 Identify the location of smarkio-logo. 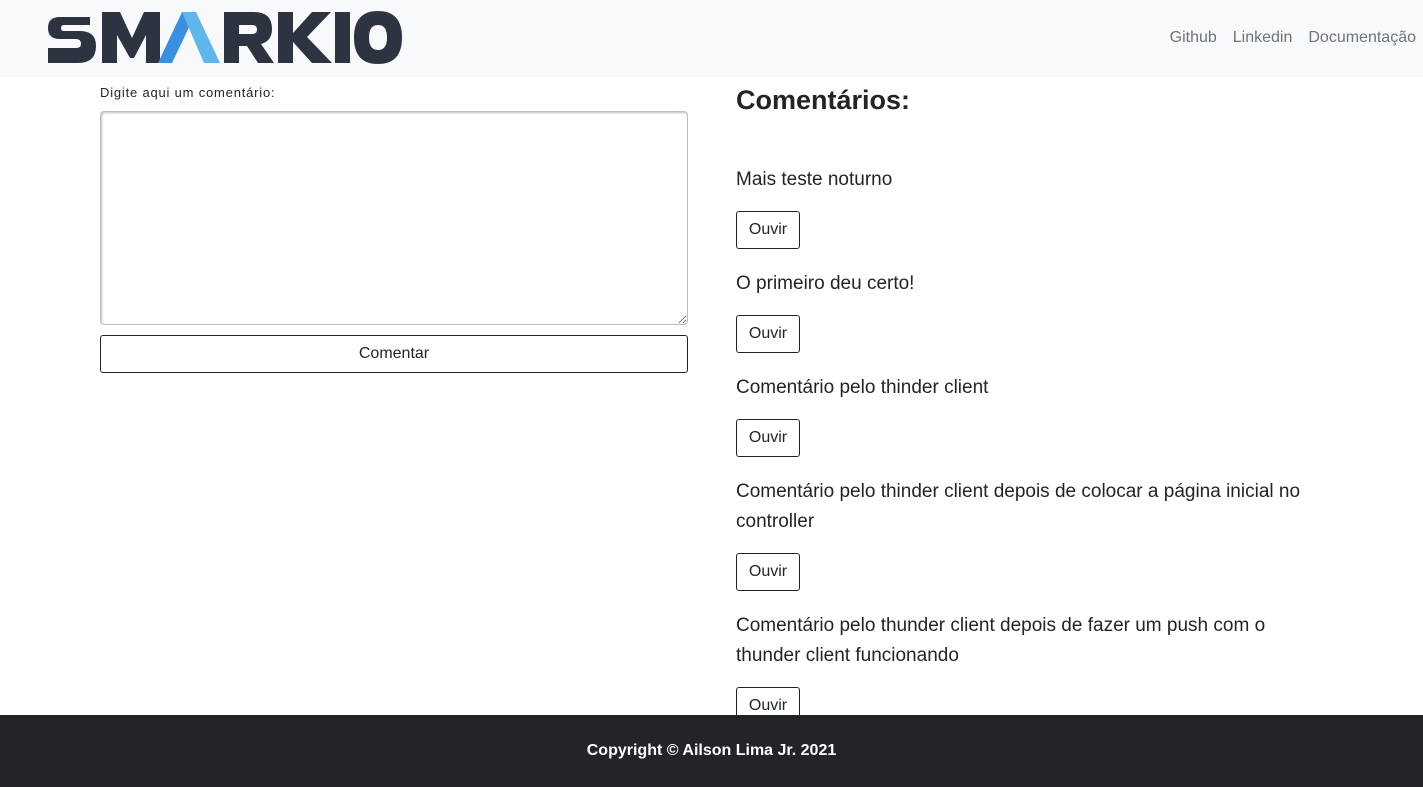
(226, 38).